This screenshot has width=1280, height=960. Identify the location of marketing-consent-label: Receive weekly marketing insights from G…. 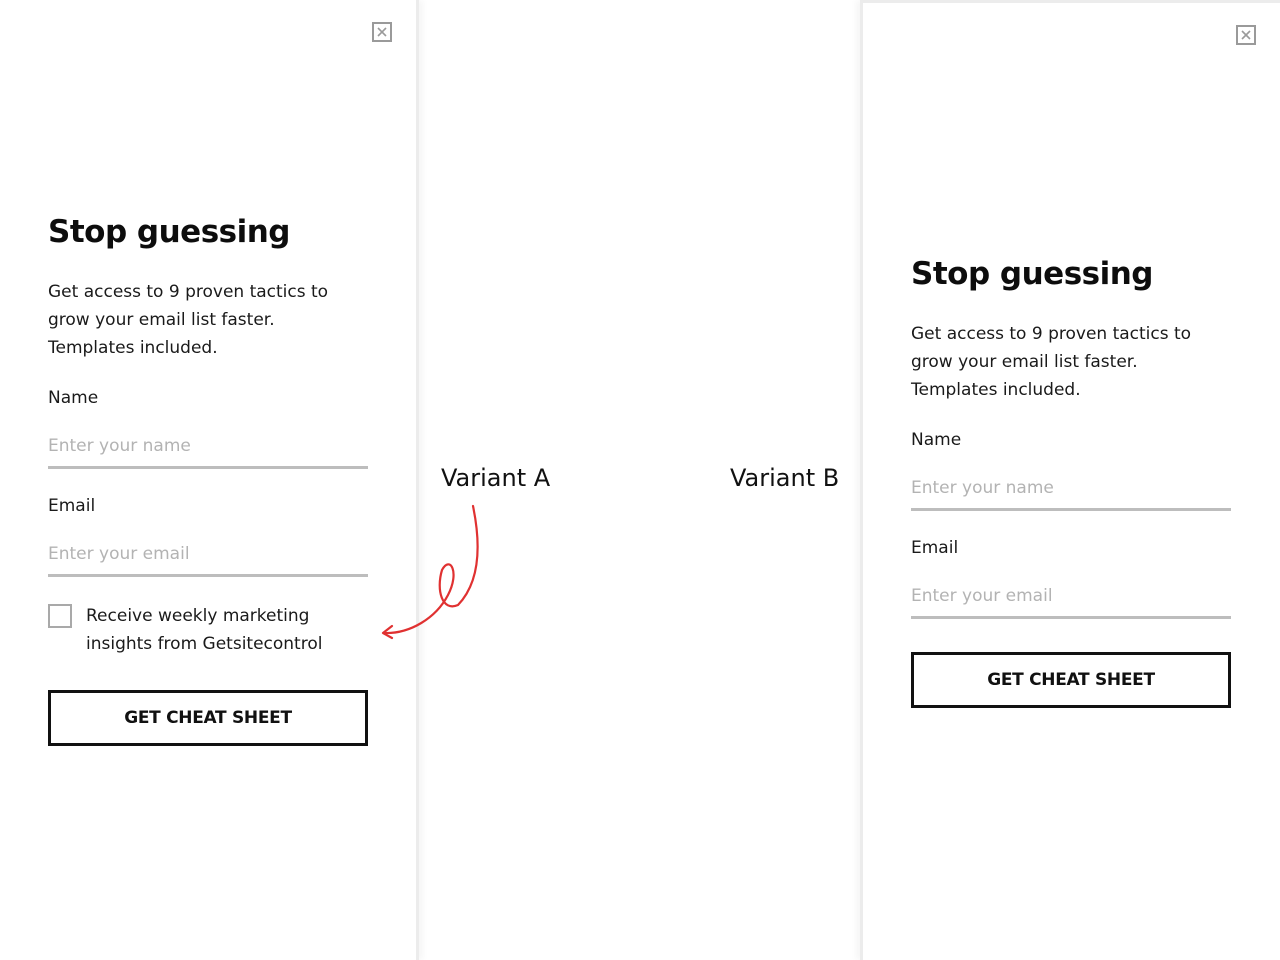
(236, 630).